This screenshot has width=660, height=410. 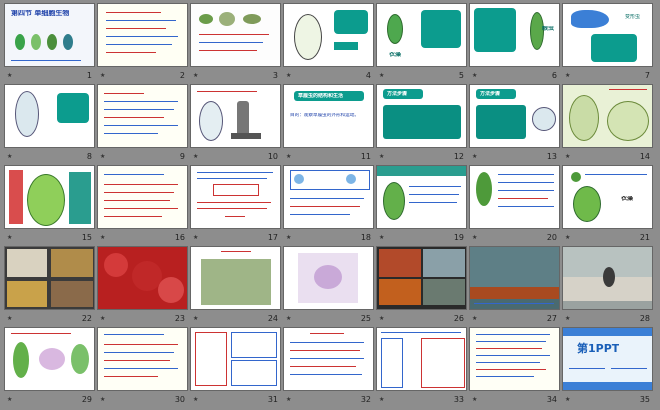 I want to click on paramecium-diagram, so click(x=211, y=121).